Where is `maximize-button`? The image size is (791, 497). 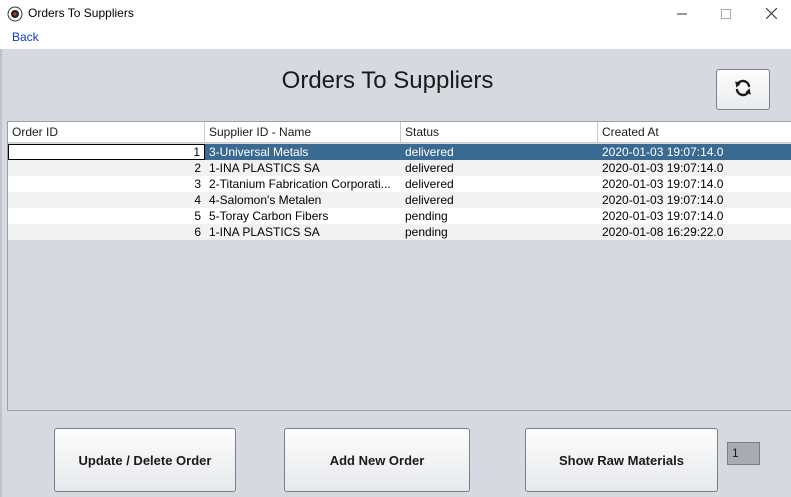
maximize-button is located at coordinates (726, 13).